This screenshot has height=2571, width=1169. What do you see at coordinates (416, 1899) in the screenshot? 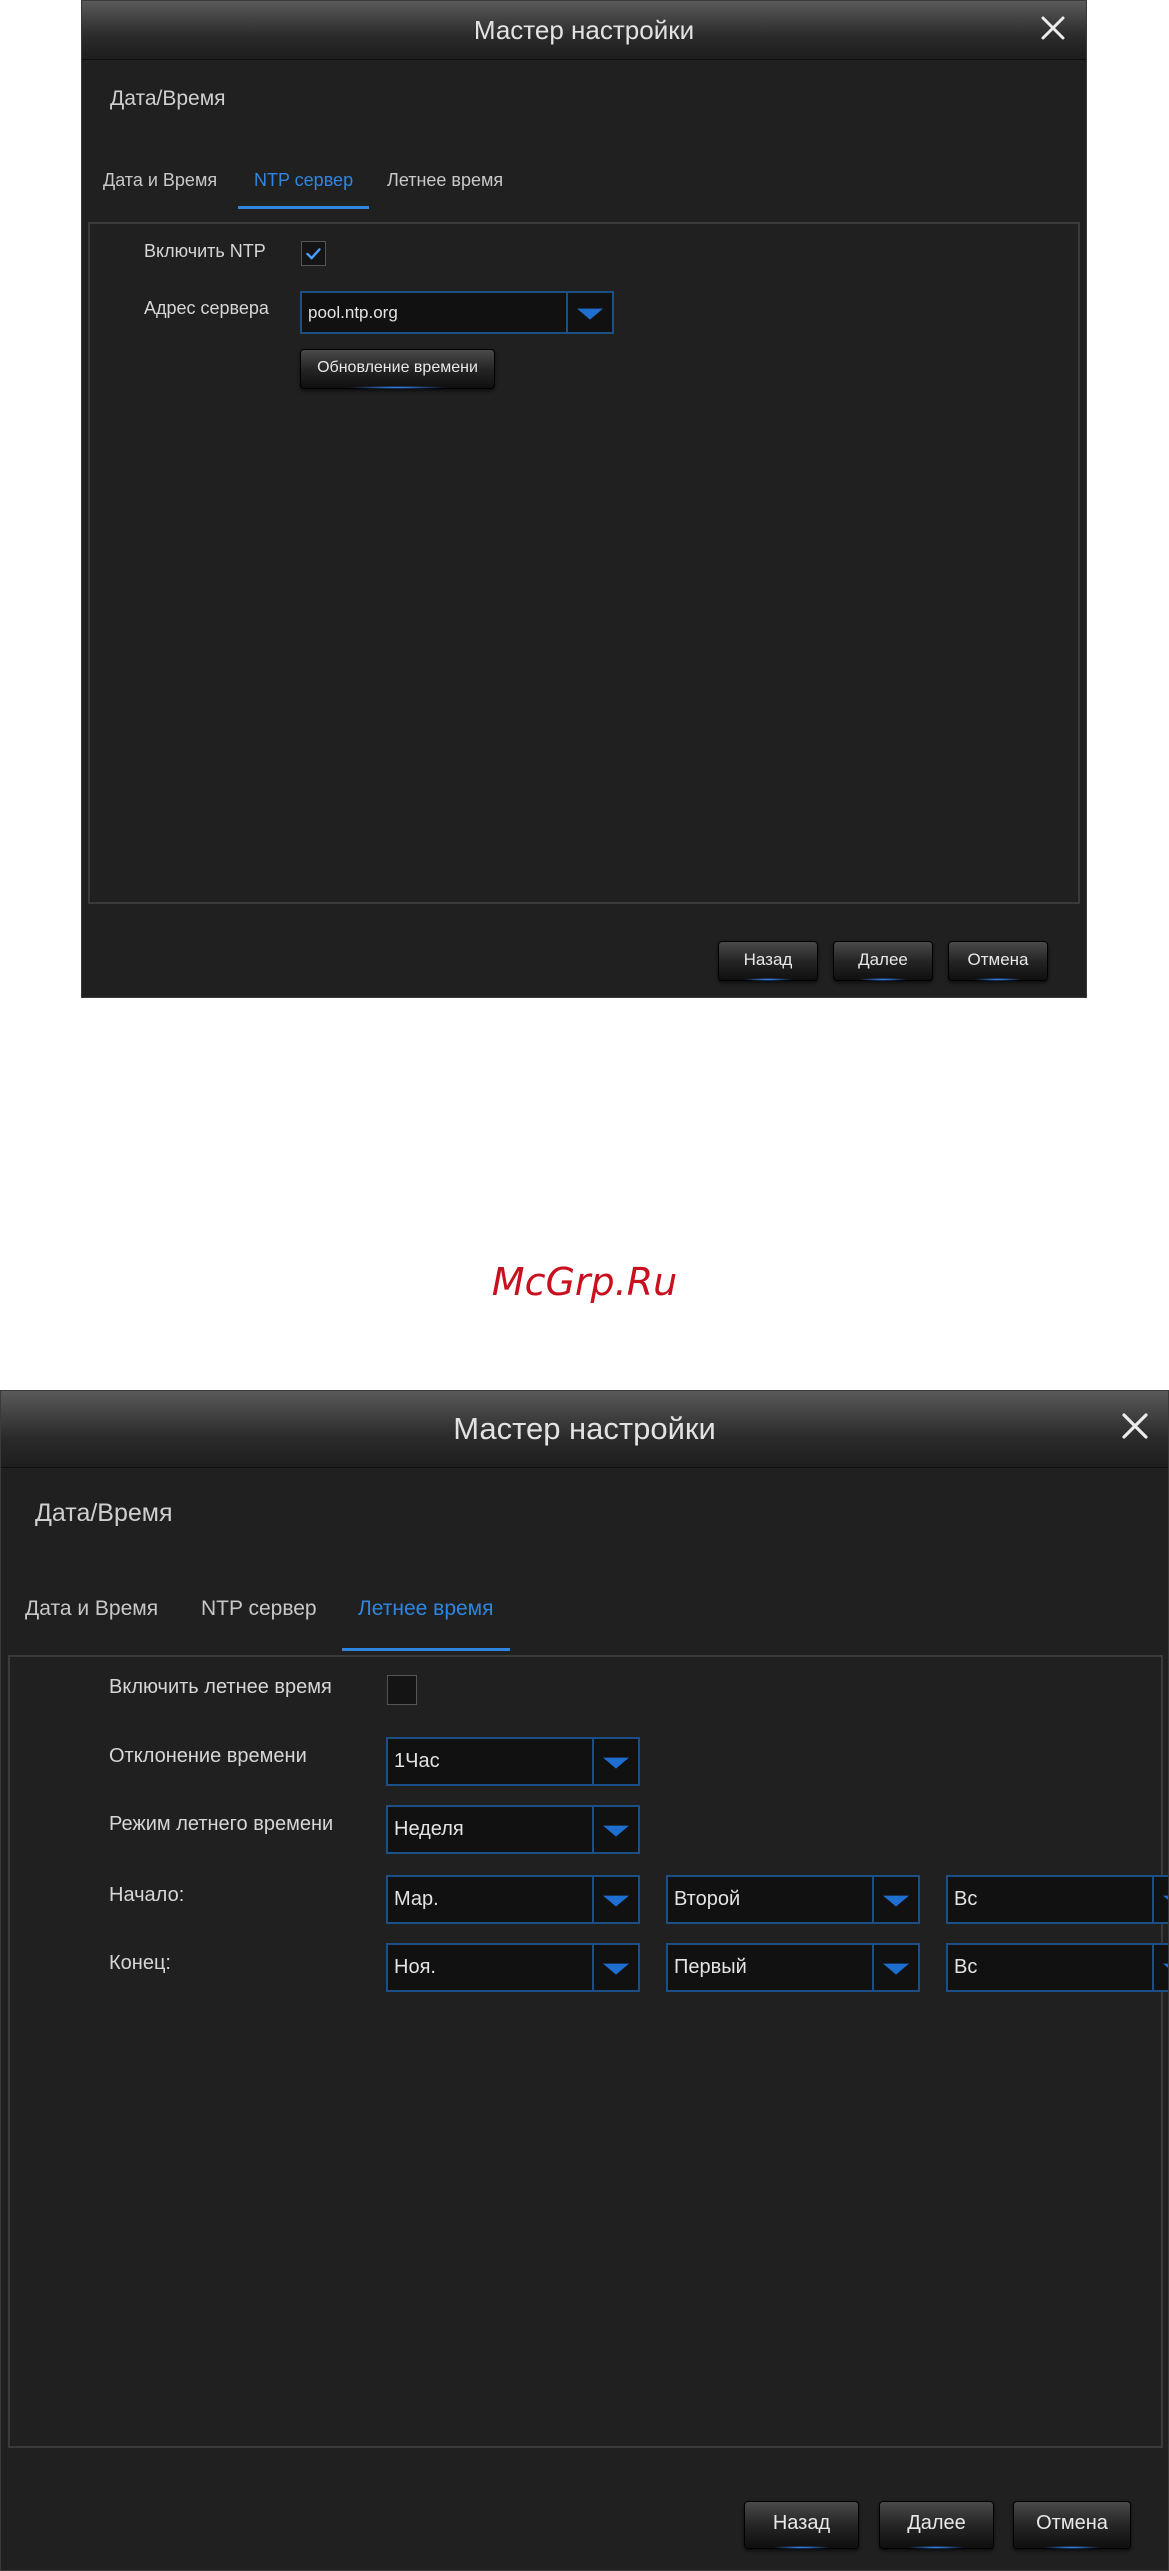
I see `start-month-value: Мар.` at bounding box center [416, 1899].